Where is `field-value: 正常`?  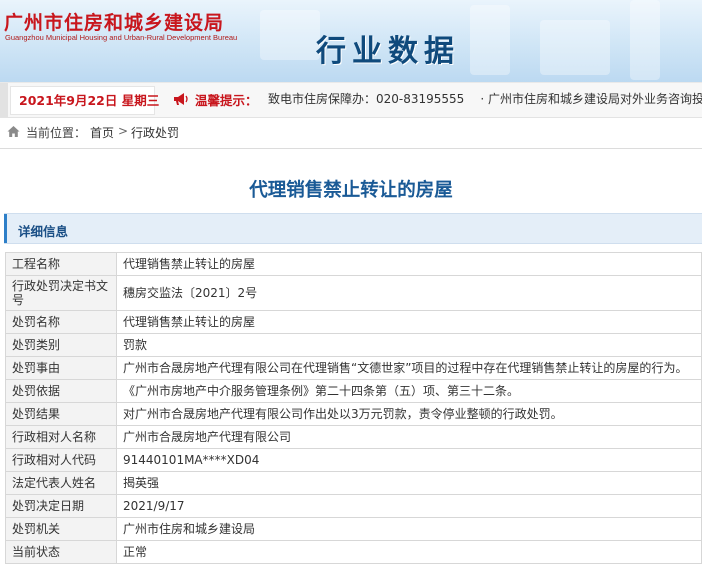
field-value: 正常 is located at coordinates (409, 552).